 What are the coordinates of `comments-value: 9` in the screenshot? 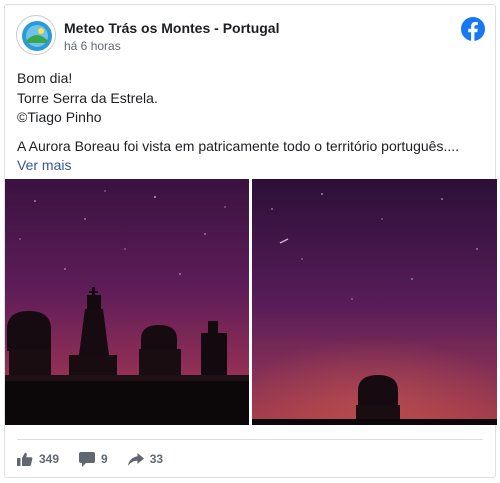 It's located at (104, 459).